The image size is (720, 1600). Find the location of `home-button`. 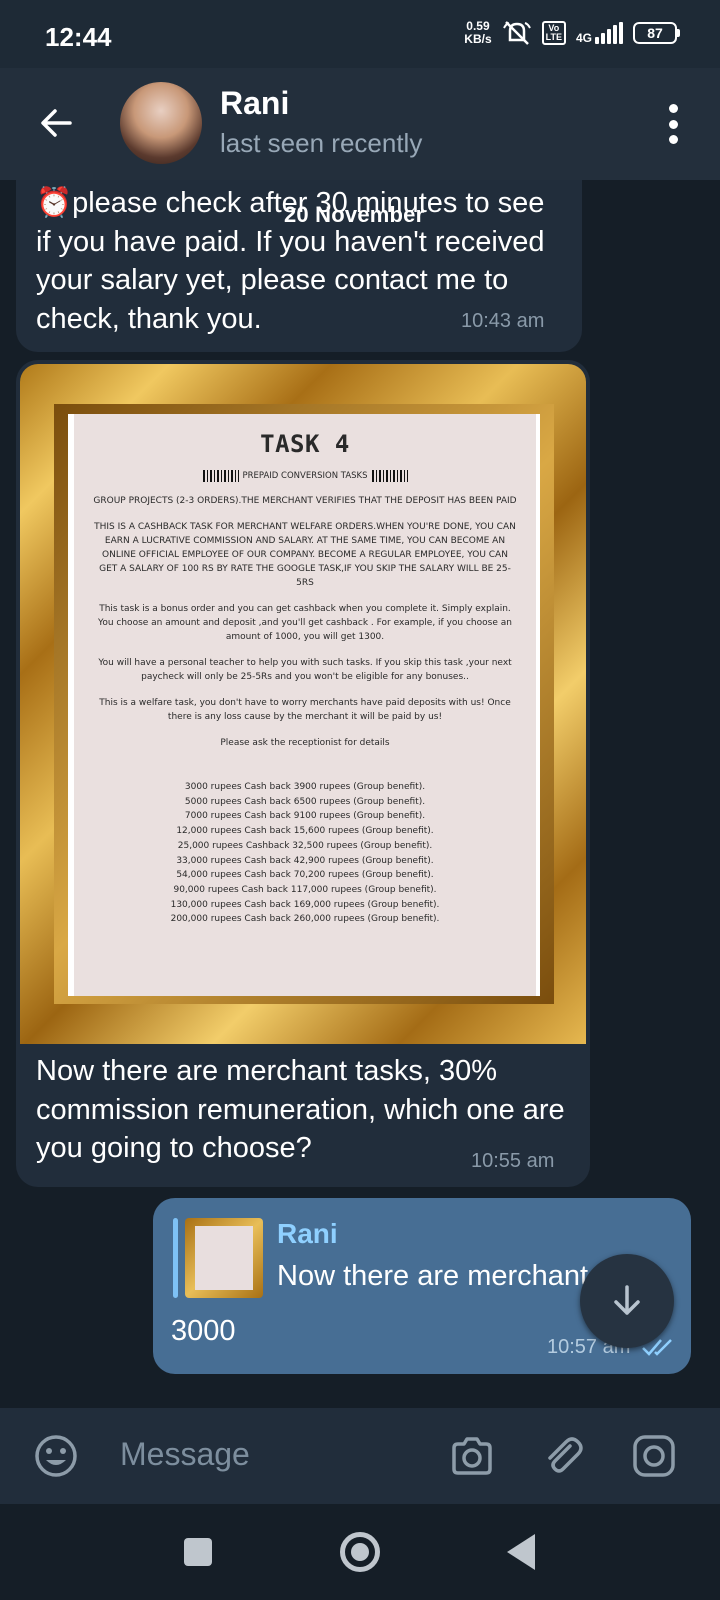

home-button is located at coordinates (360, 1552).